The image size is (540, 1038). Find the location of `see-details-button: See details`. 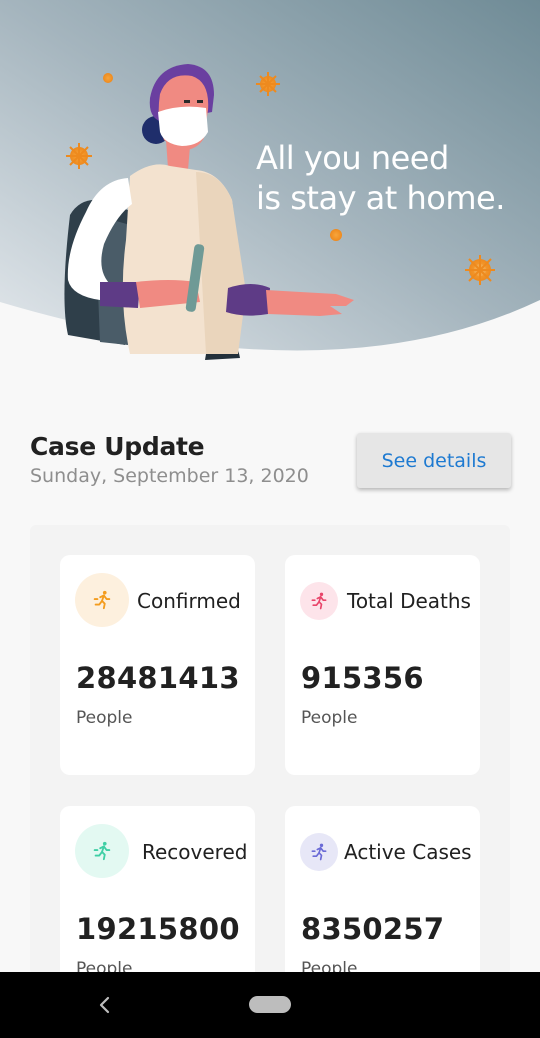

see-details-button: See details is located at coordinates (434, 460).